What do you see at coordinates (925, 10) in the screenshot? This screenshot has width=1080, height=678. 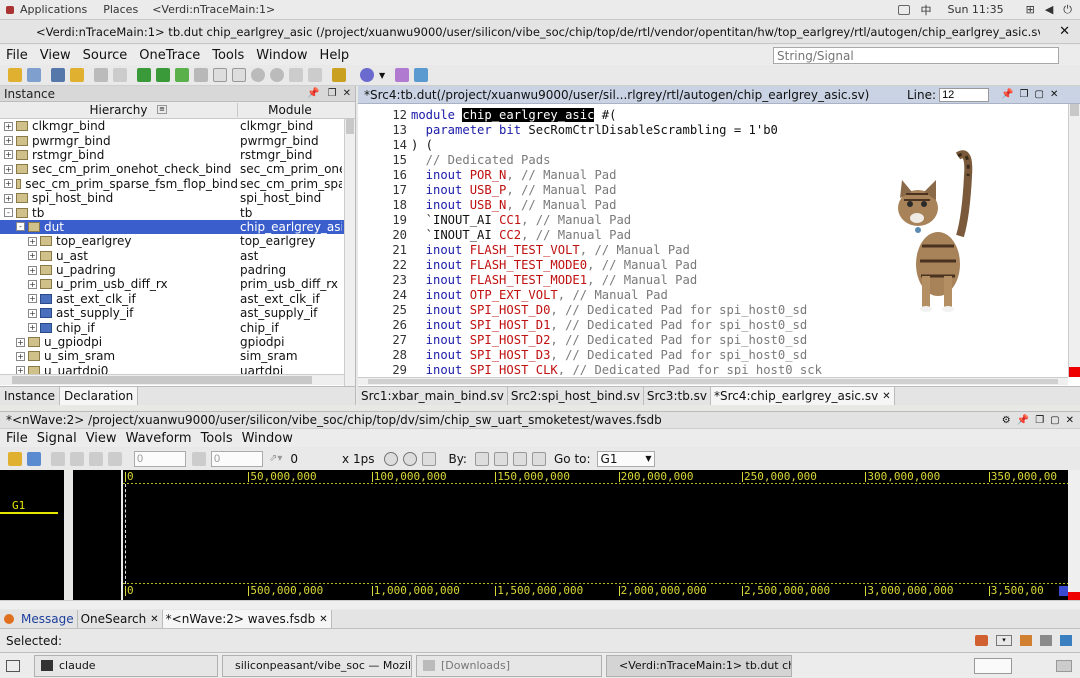 I see `input-method-label: 中` at bounding box center [925, 10].